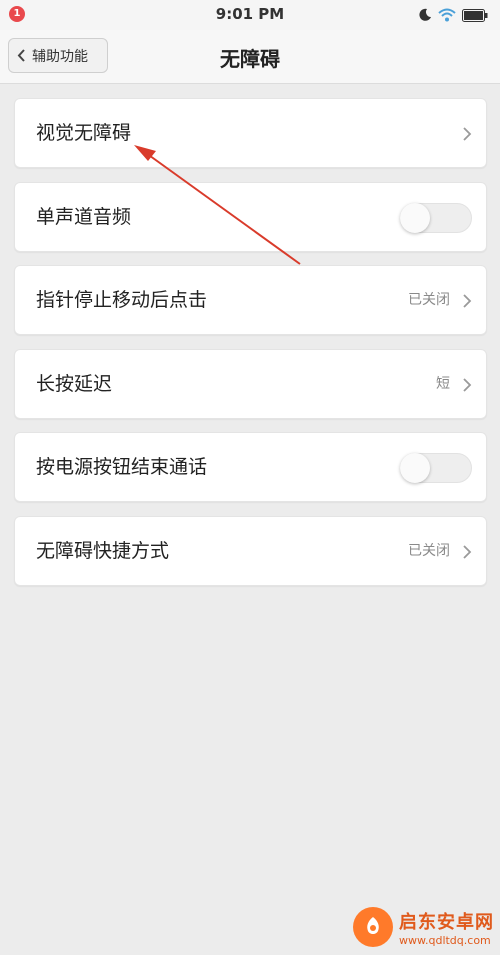 This screenshot has width=500, height=955. What do you see at coordinates (436, 217) in the screenshot?
I see `mono-audio-toggle` at bounding box center [436, 217].